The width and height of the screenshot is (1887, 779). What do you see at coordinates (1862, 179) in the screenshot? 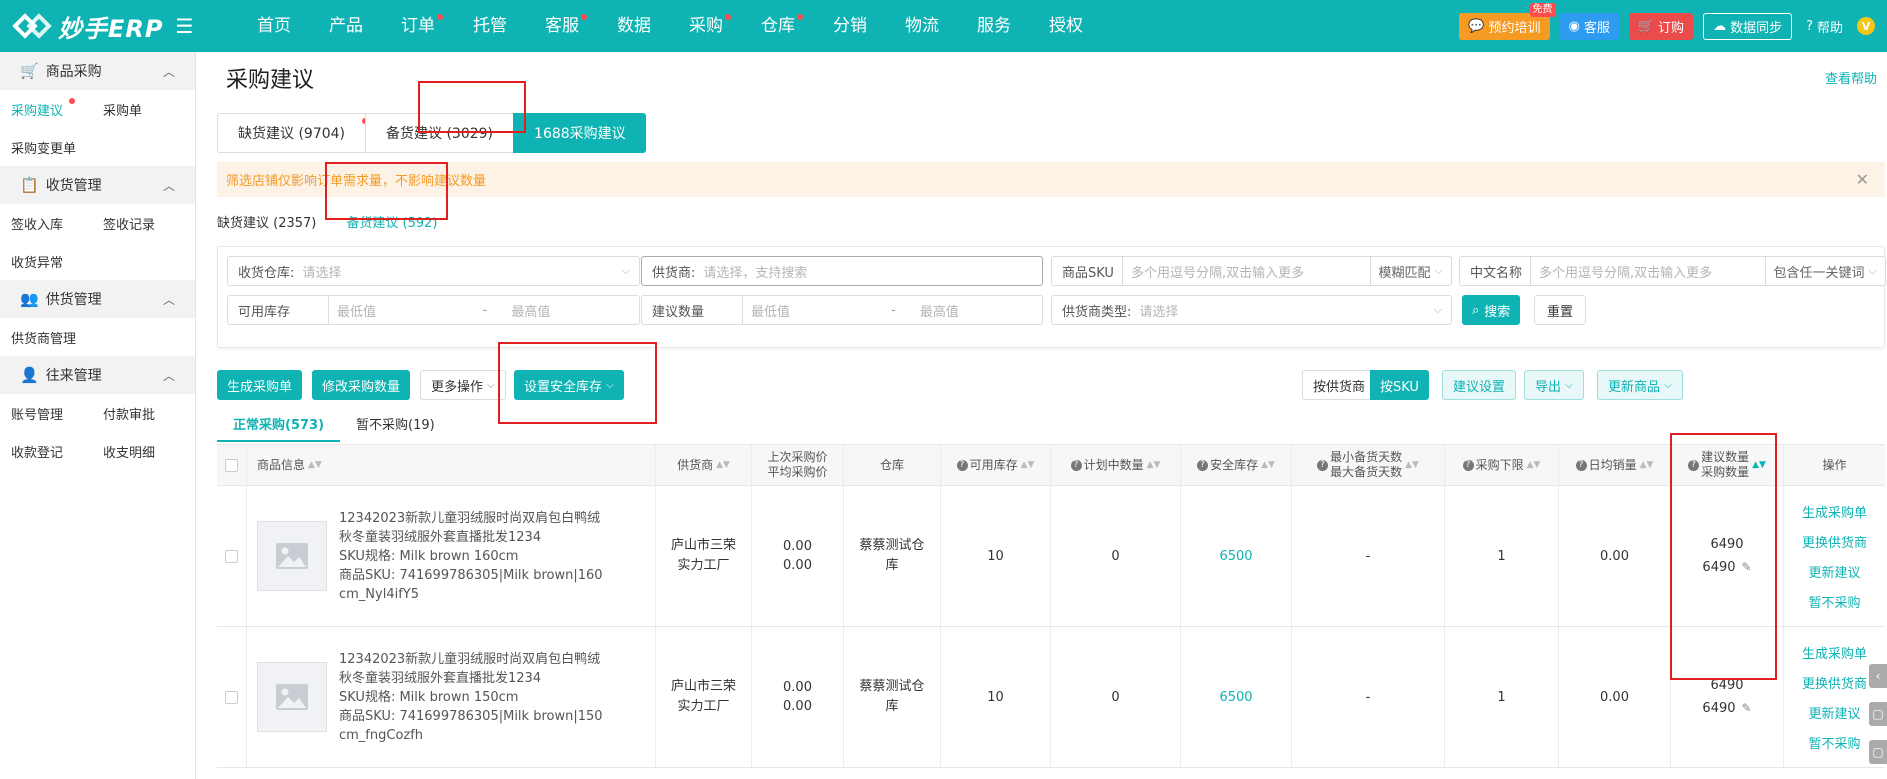
I see `close-icon: ✕` at bounding box center [1862, 179].